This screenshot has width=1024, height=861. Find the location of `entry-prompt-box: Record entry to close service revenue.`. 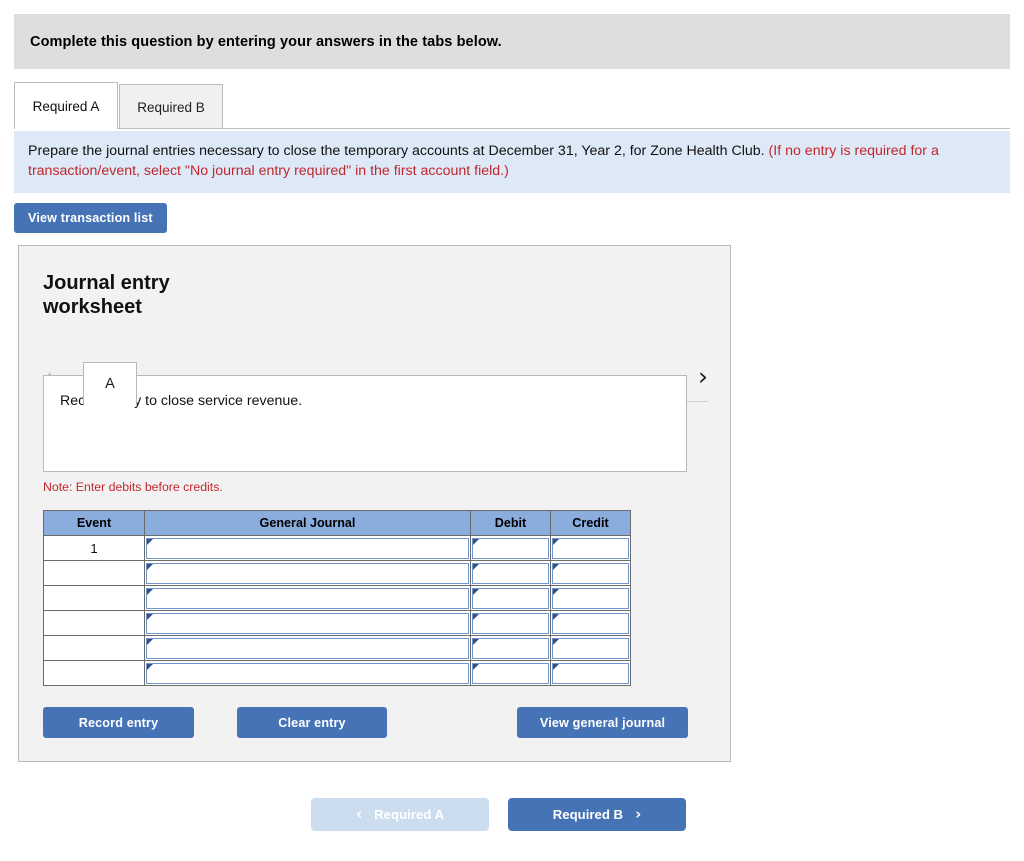

entry-prompt-box: Record entry to close service revenue. is located at coordinates (365, 423).